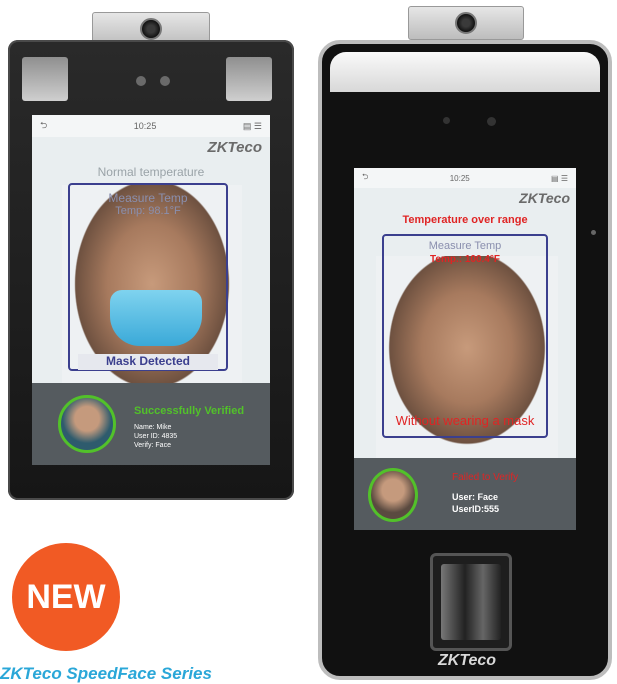  I want to click on temp-reading: Temp: 98.1°F, so click(148, 211).